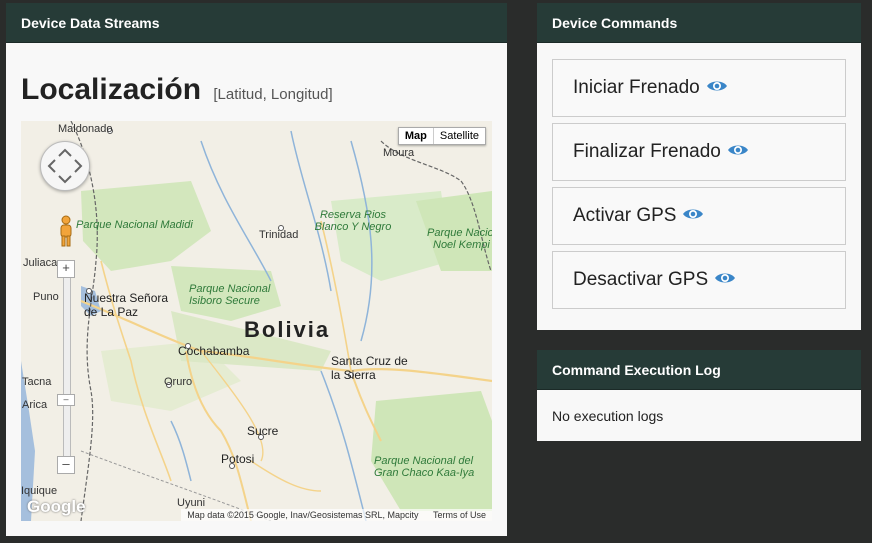 The height and width of the screenshot is (543, 872). Describe the element at coordinates (287, 329) in the screenshot. I see `map-label-bolivia: Bolivia` at that location.